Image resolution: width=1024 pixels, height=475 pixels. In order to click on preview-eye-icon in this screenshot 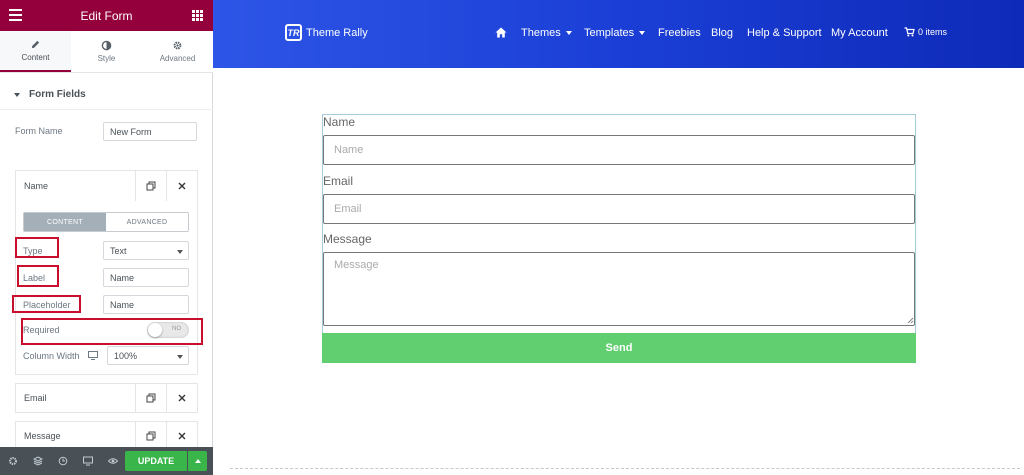, I will do `click(112, 461)`.